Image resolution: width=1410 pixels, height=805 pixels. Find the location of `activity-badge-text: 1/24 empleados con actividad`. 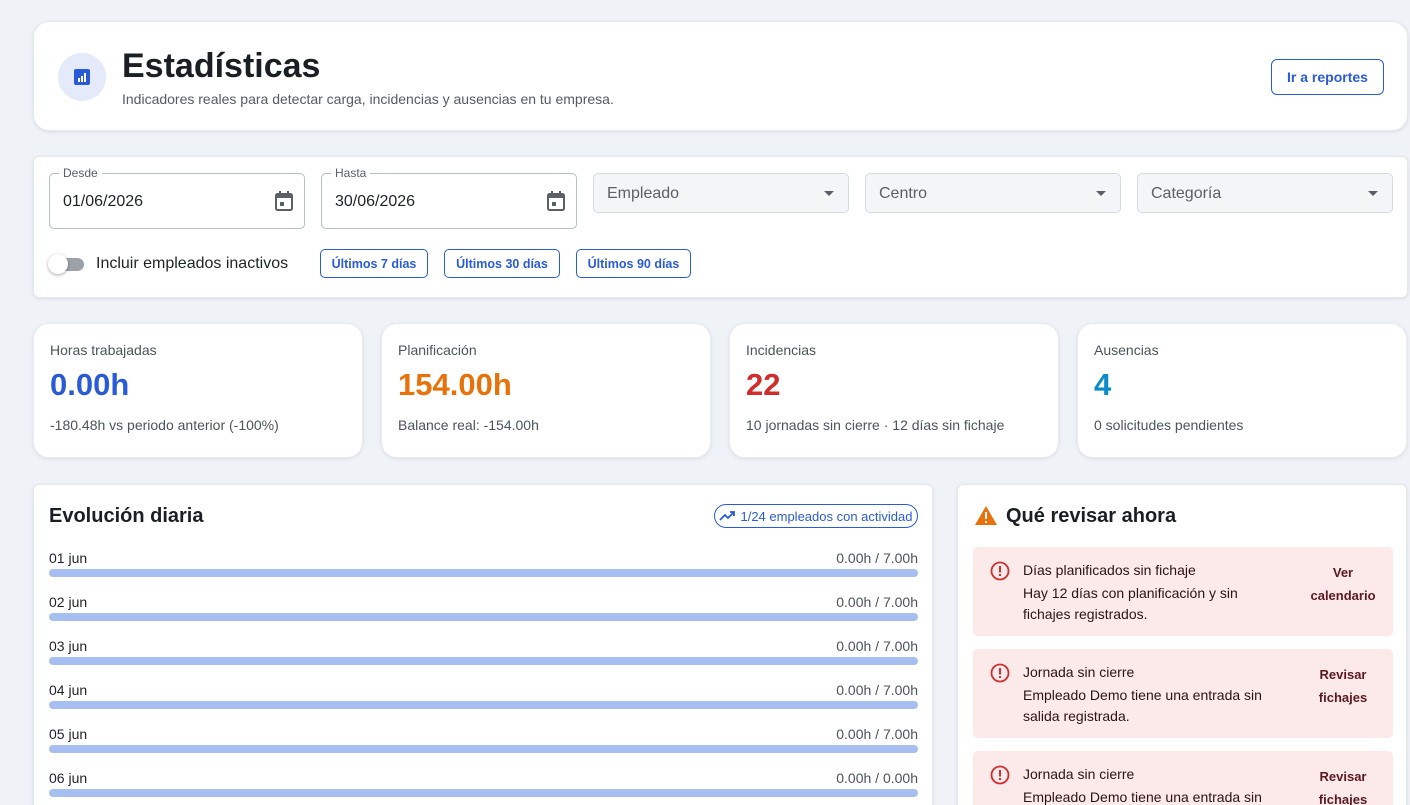

activity-badge-text: 1/24 empleados con actividad is located at coordinates (826, 516).